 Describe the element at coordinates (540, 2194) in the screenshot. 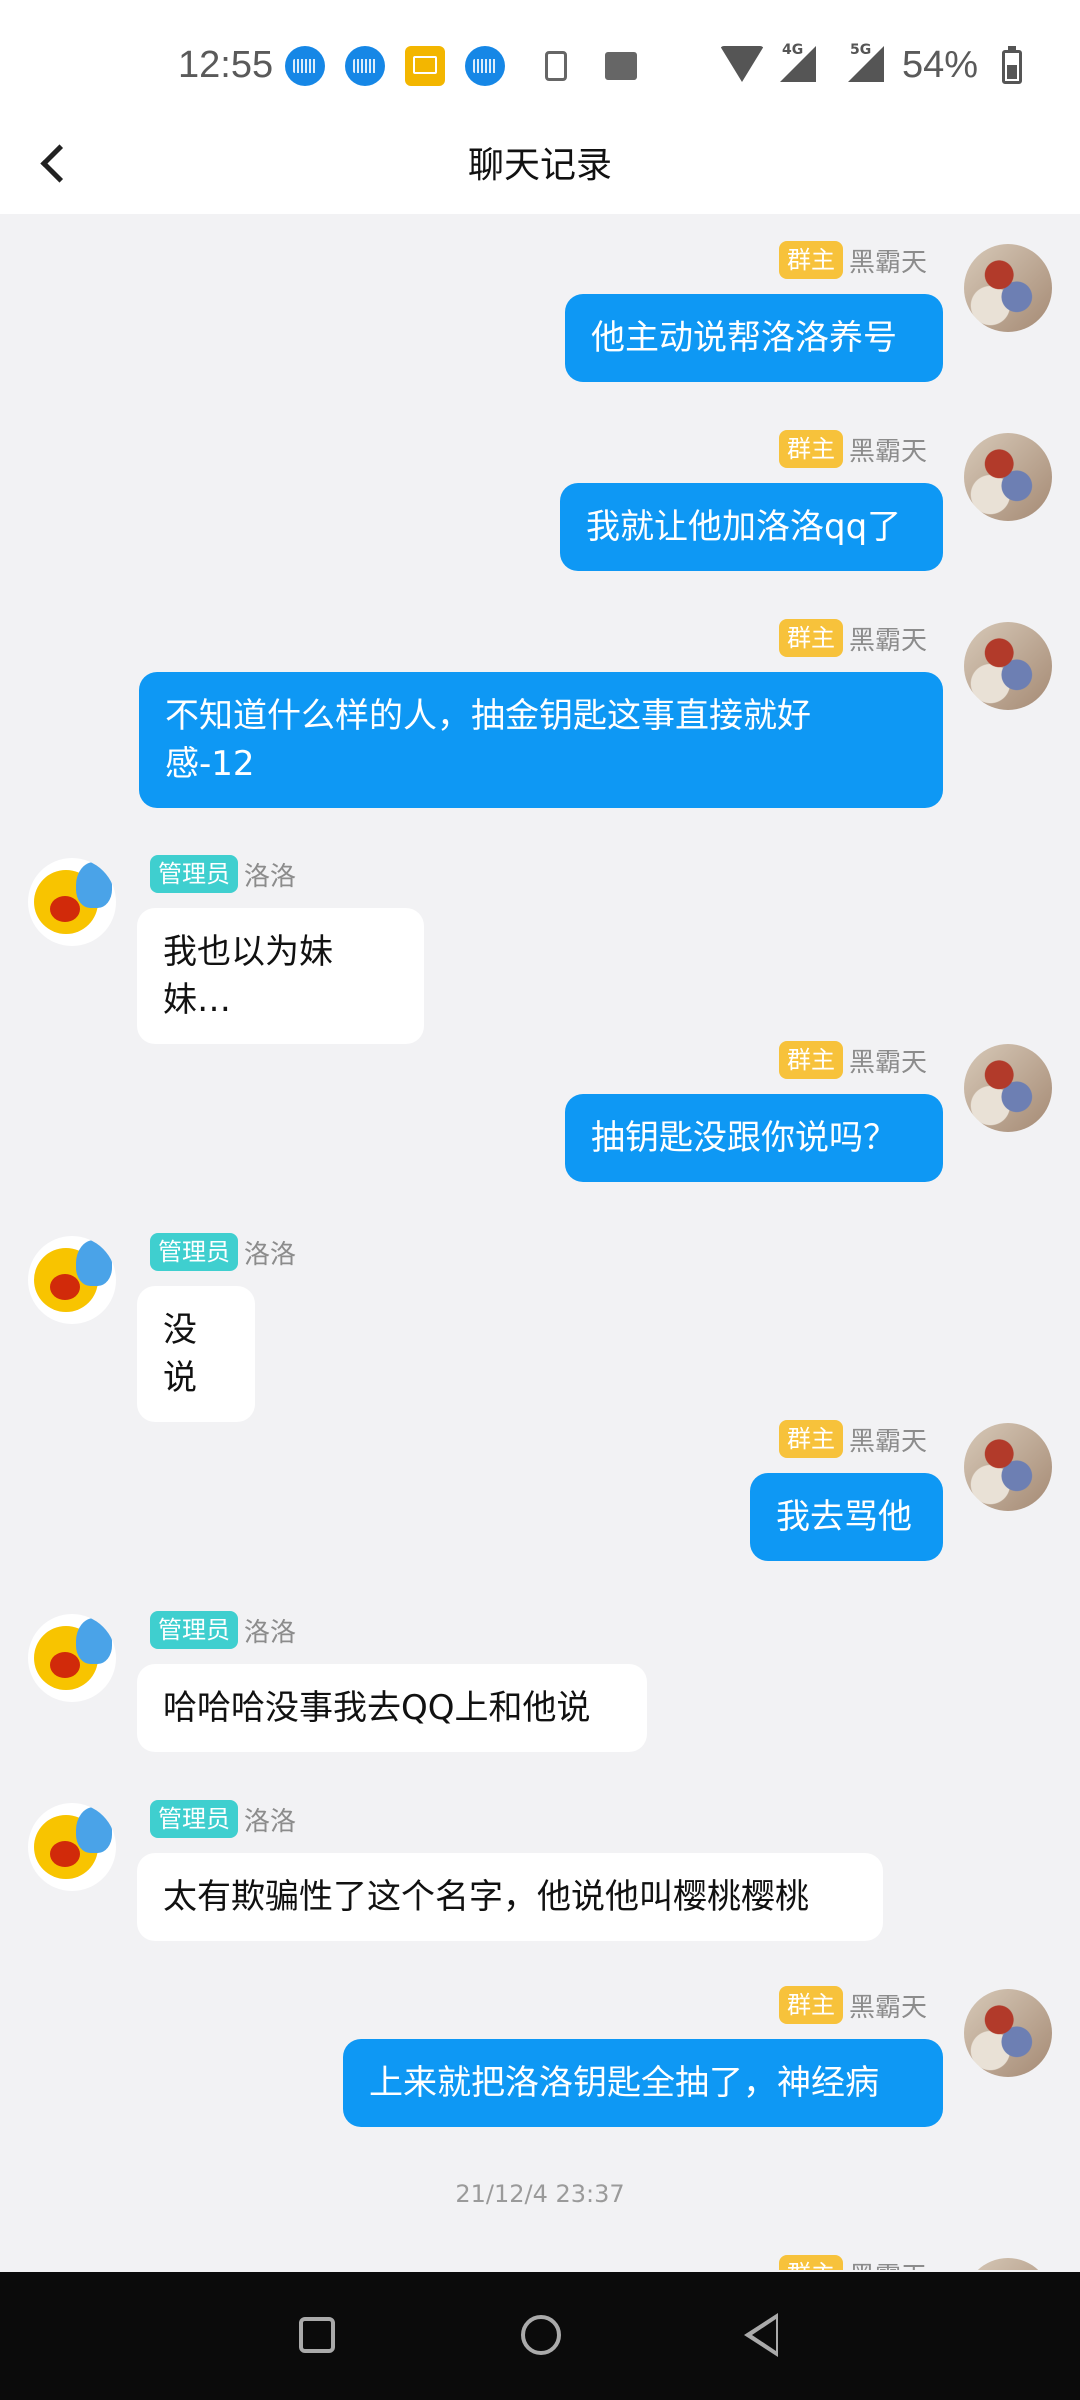

I see `message-timestamp: 21/12/4 23:37` at that location.